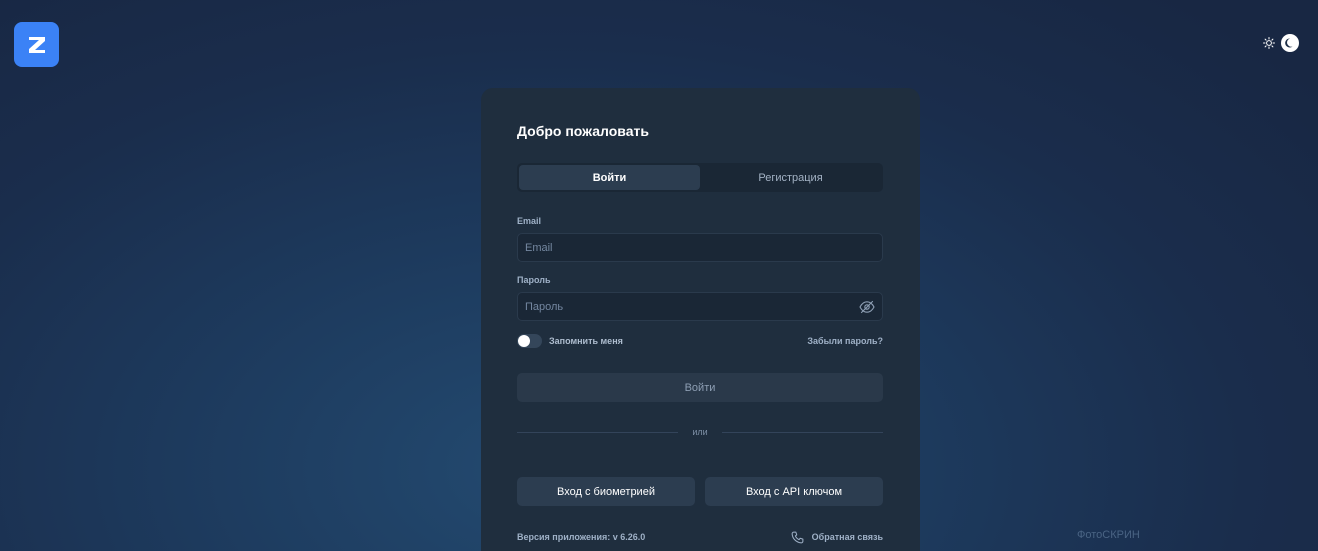 The image size is (1318, 551). What do you see at coordinates (700, 387) in the screenshot?
I see `login-button: Войти` at bounding box center [700, 387].